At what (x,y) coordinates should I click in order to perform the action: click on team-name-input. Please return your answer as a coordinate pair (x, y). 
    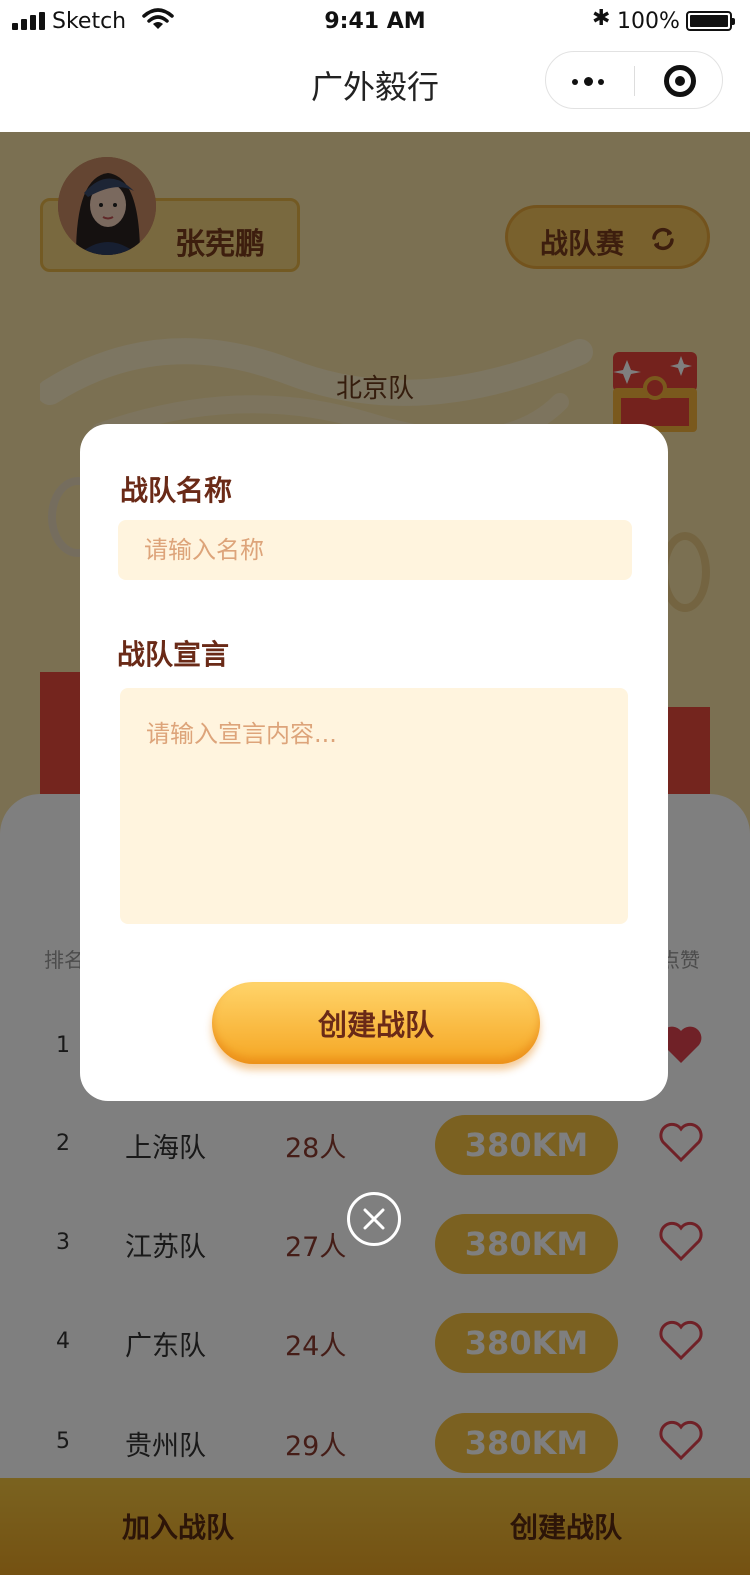
    Looking at the image, I should click on (375, 550).